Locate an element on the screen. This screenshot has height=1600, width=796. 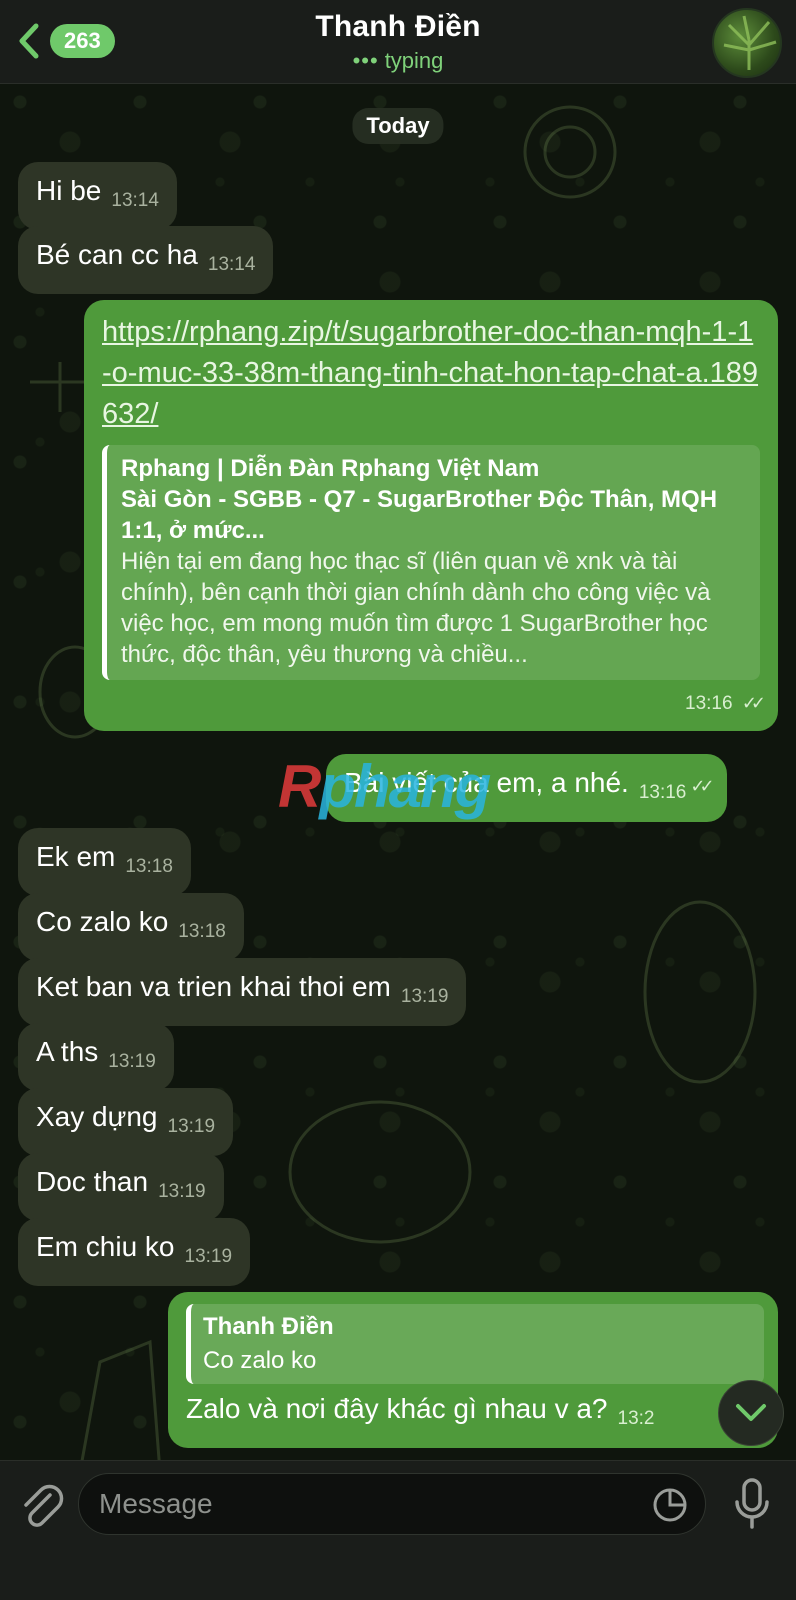
message-text: A ths is located at coordinates (67, 1051).